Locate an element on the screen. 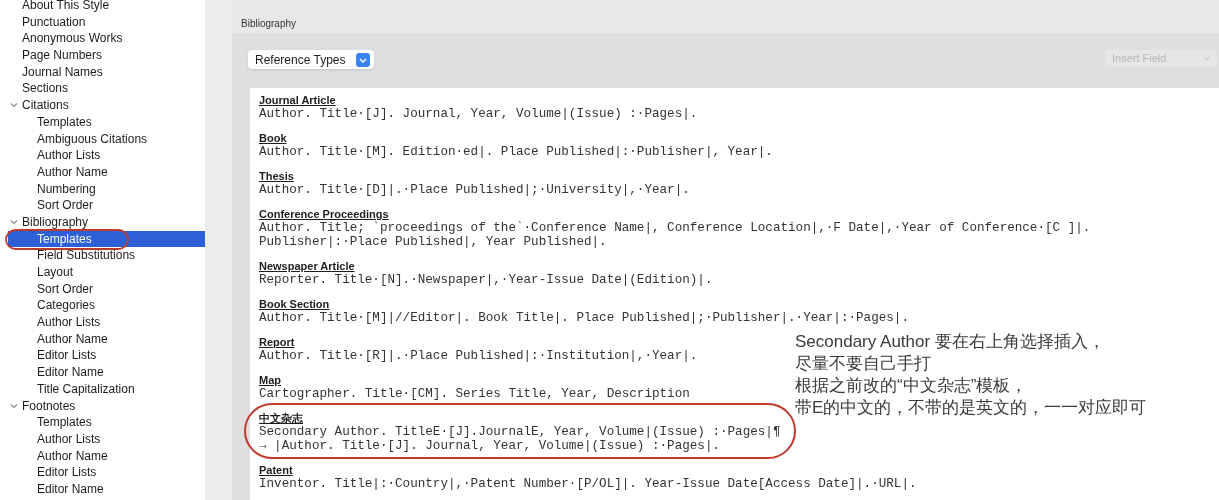 The height and width of the screenshot is (500, 1219). annotation-text: 根据之前改的“中文杂志”模板， is located at coordinates (912, 386).